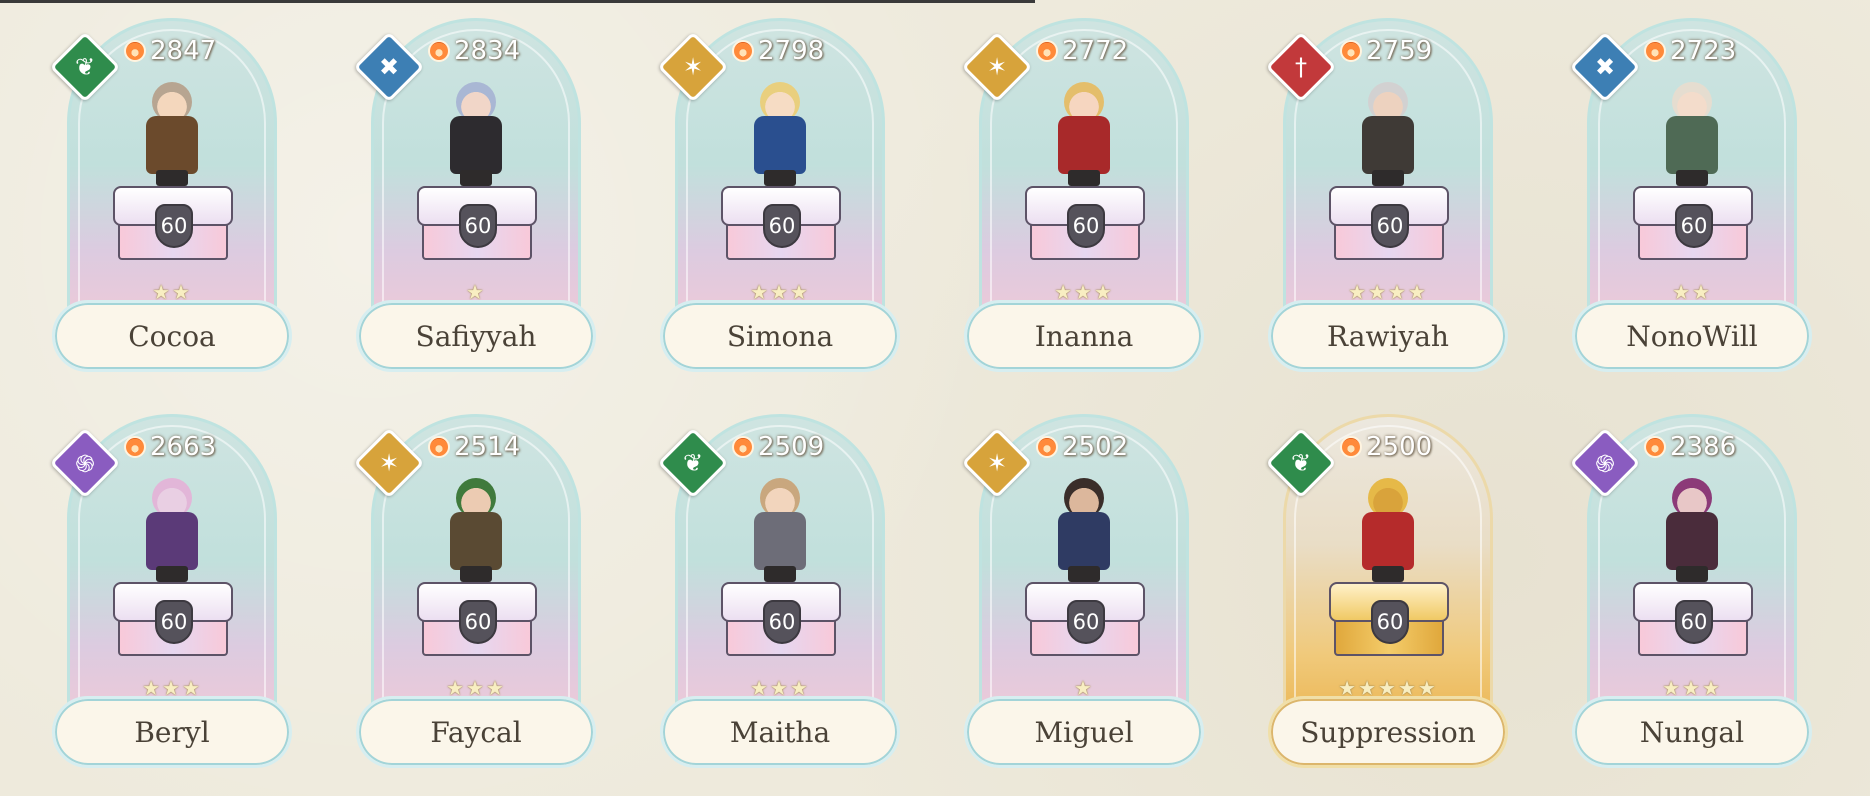  I want to click on hero-card: ✶ 2502 60 ★ Miguel, so click(1082, 591).